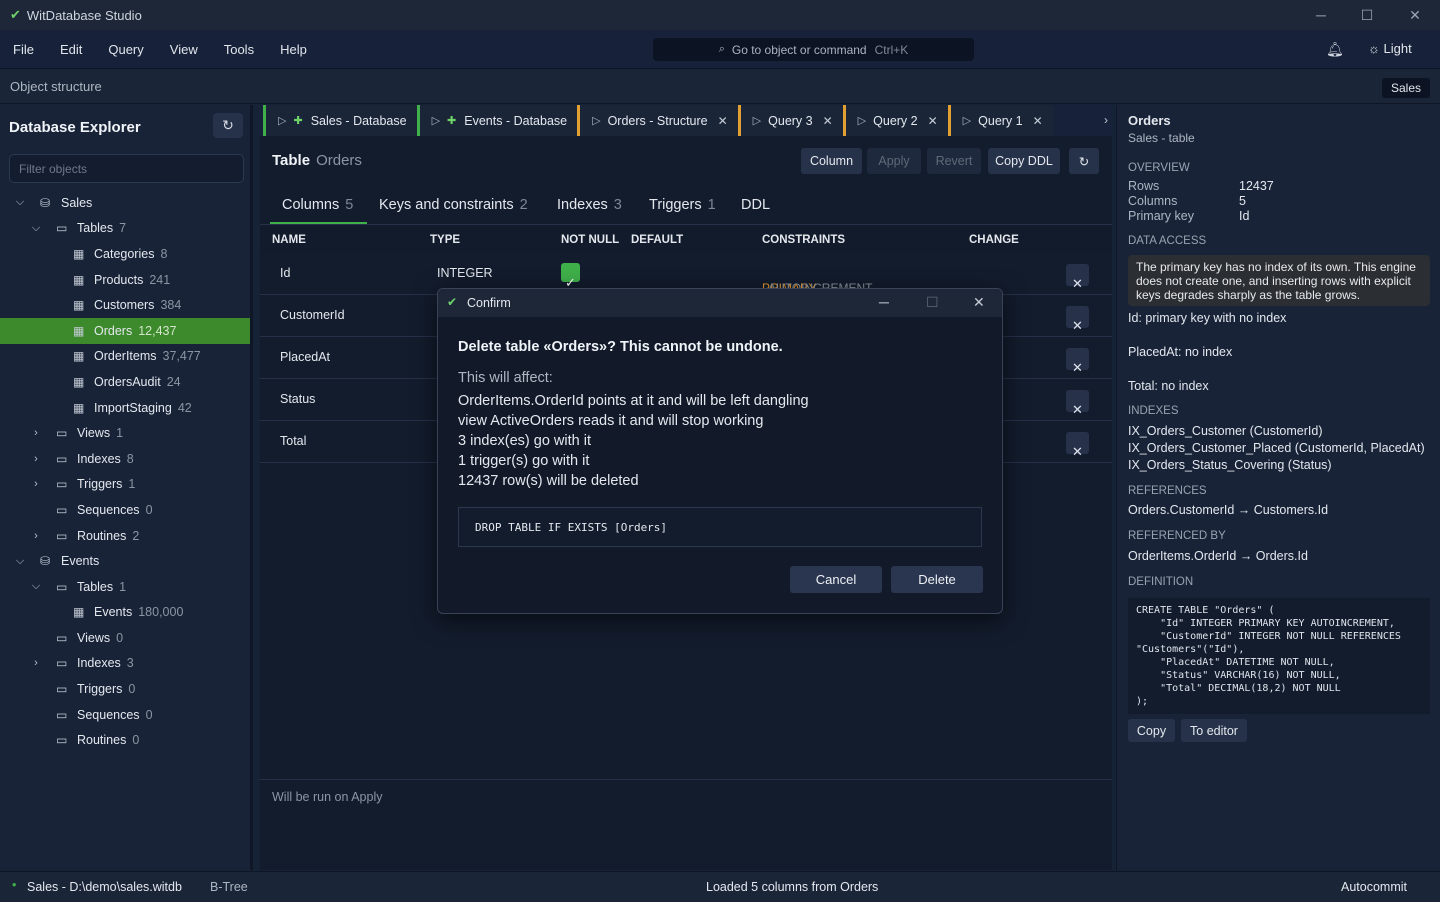  Describe the element at coordinates (1374, 887) in the screenshot. I see `status-mode: Autocommit` at that location.